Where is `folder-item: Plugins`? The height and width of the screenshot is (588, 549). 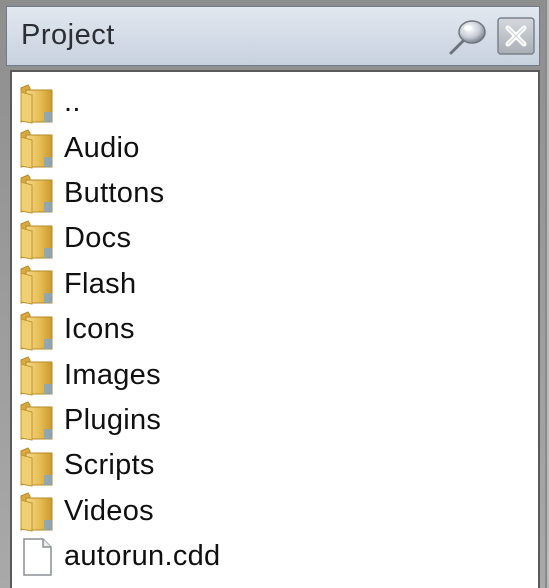
folder-item: Plugins is located at coordinates (278, 420).